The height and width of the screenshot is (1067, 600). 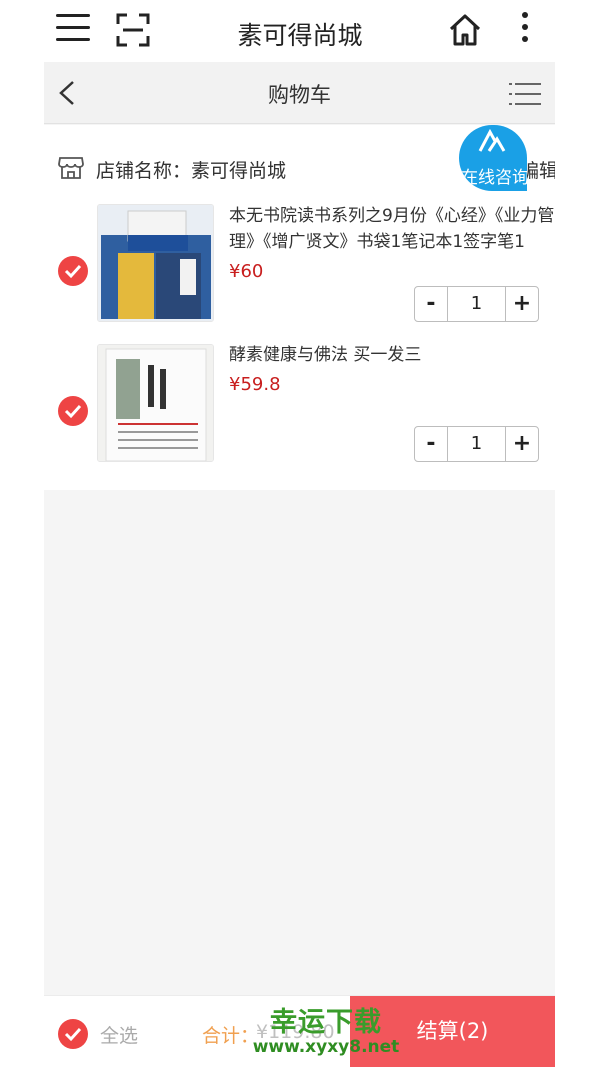 What do you see at coordinates (525, 94) in the screenshot?
I see `list-menu-icon` at bounding box center [525, 94].